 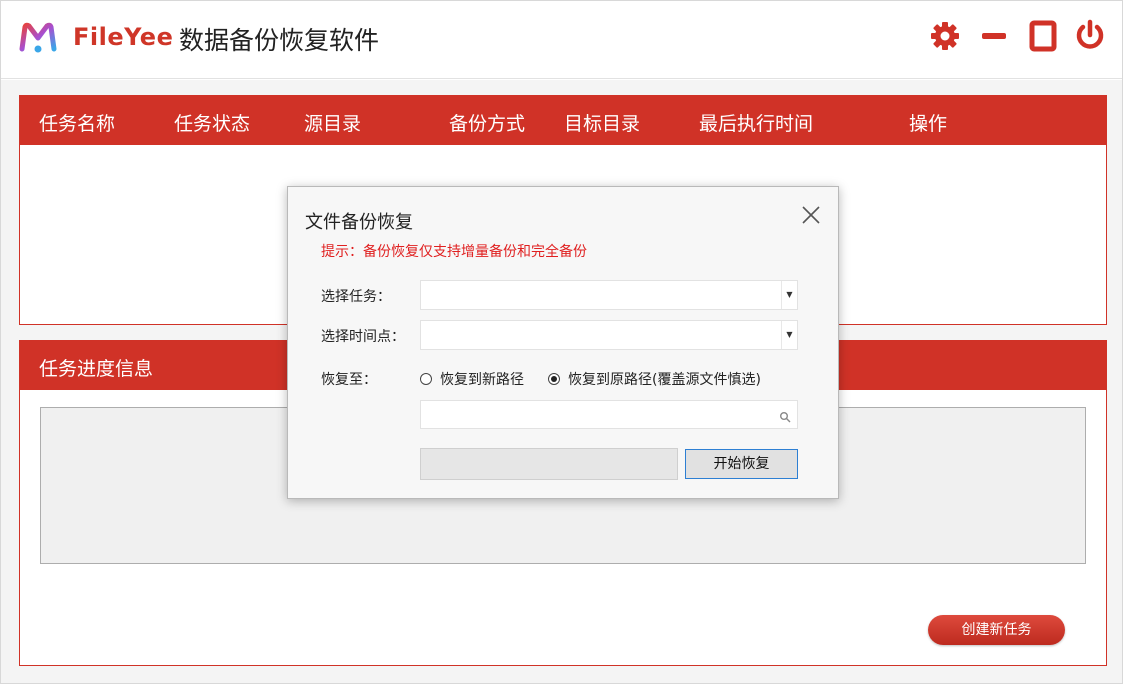 I want to click on restore-to-label: 恢复至：, so click(x=349, y=380).